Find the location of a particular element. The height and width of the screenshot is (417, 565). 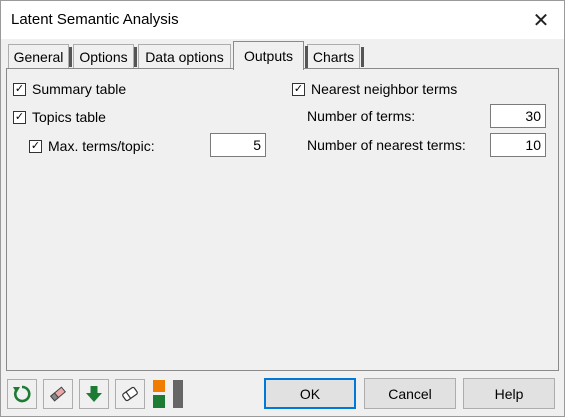

close-icon: ✕ is located at coordinates (541, 20).